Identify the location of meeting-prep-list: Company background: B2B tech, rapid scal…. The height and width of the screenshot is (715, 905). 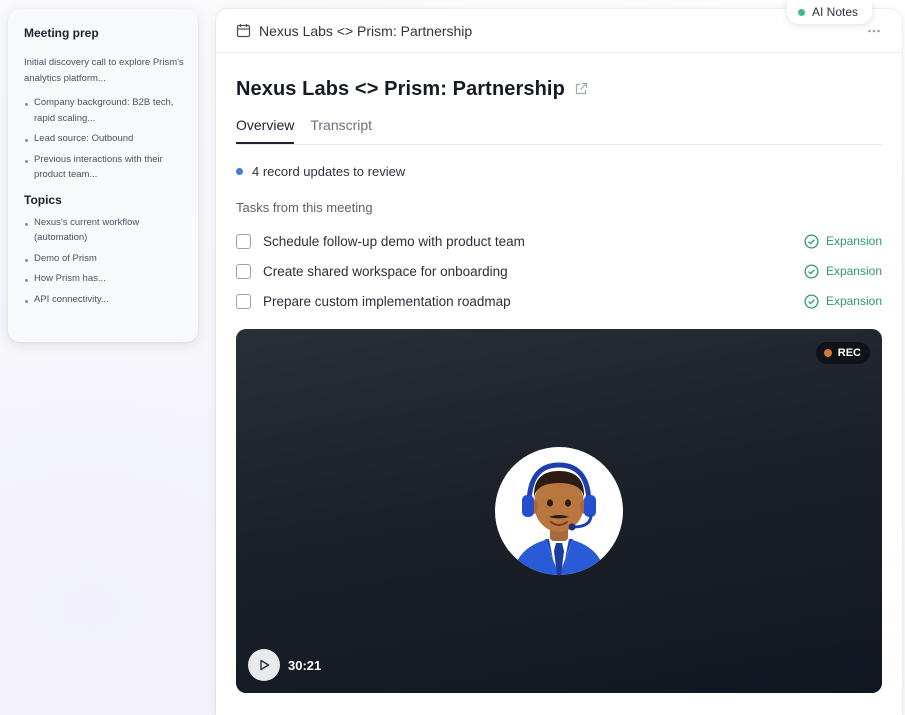
(105, 139).